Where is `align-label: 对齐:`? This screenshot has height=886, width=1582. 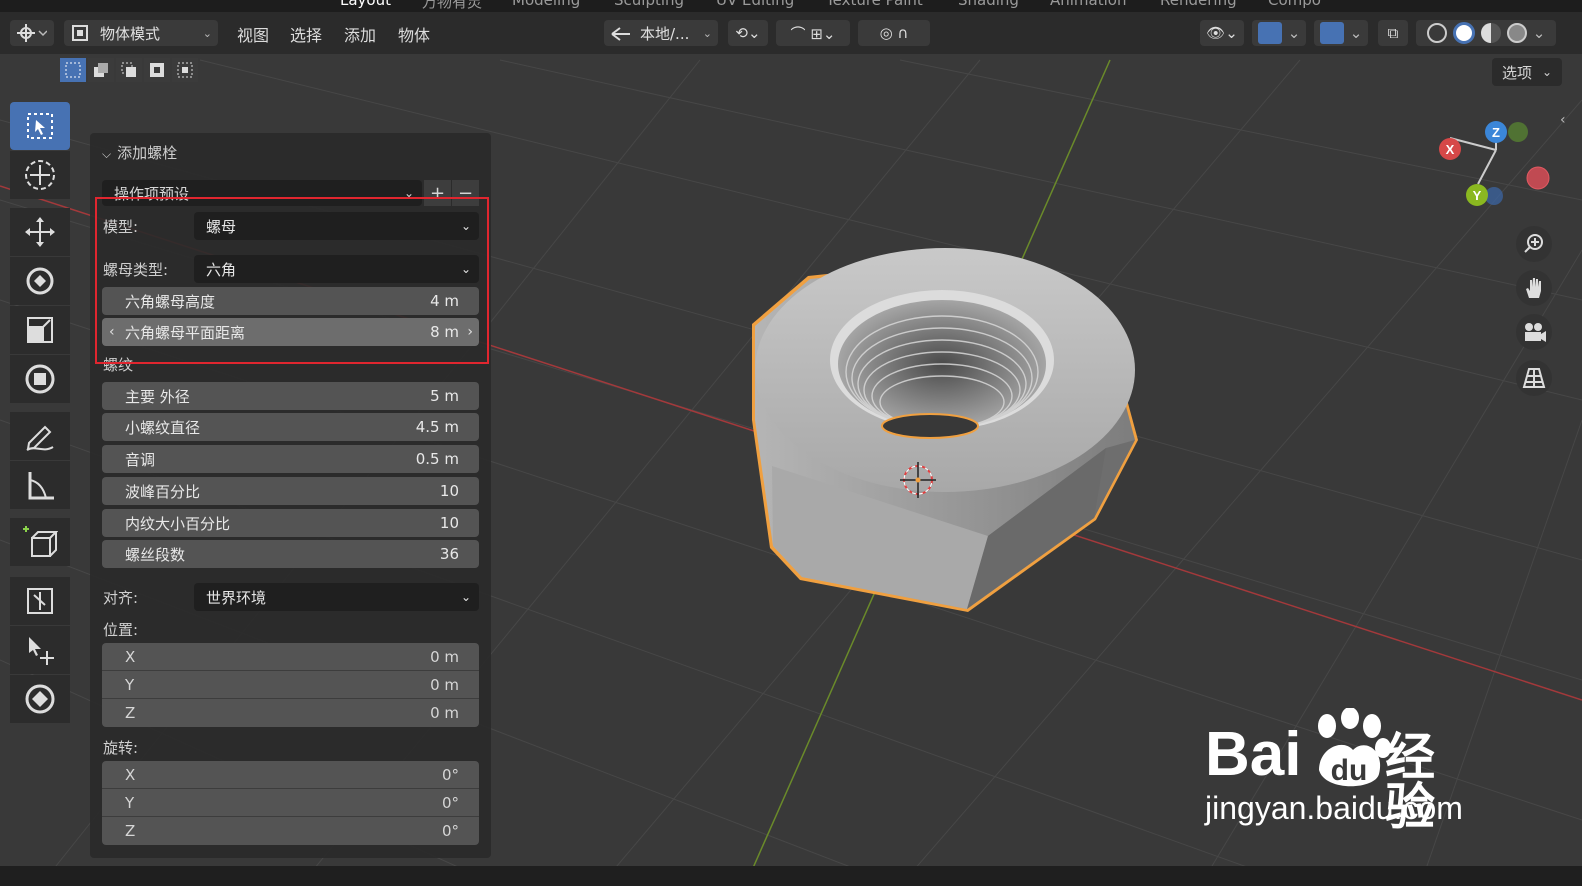
align-label: 对齐: is located at coordinates (121, 598).